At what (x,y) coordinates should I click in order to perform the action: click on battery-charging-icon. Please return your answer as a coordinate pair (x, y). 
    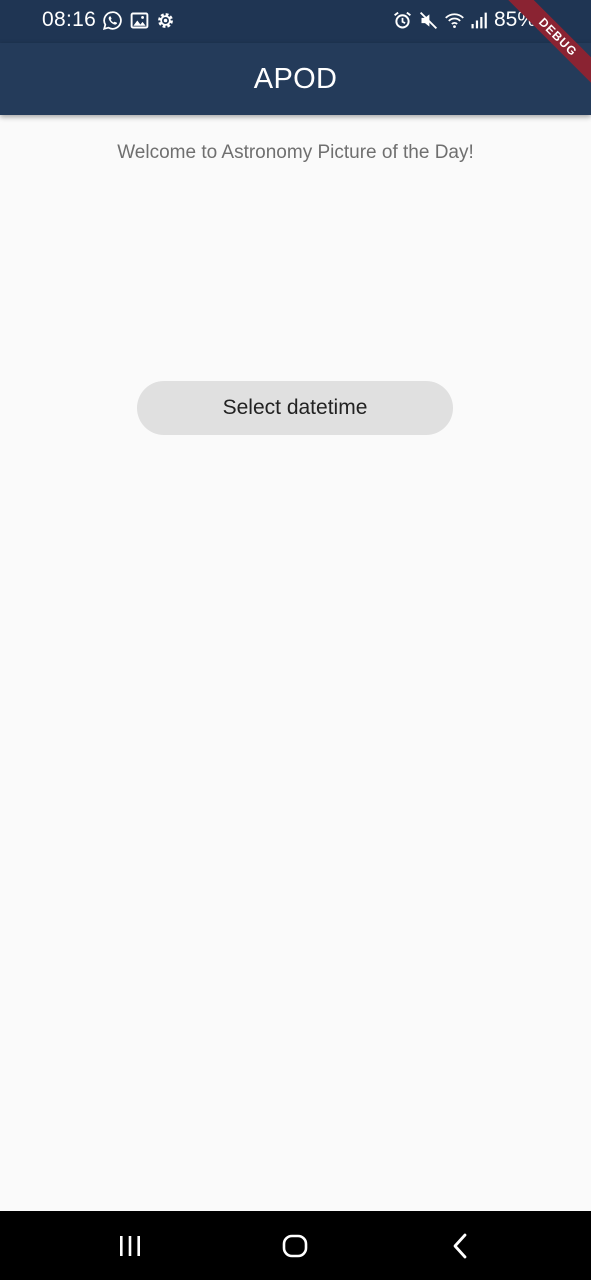
    Looking at the image, I should click on (542, 20).